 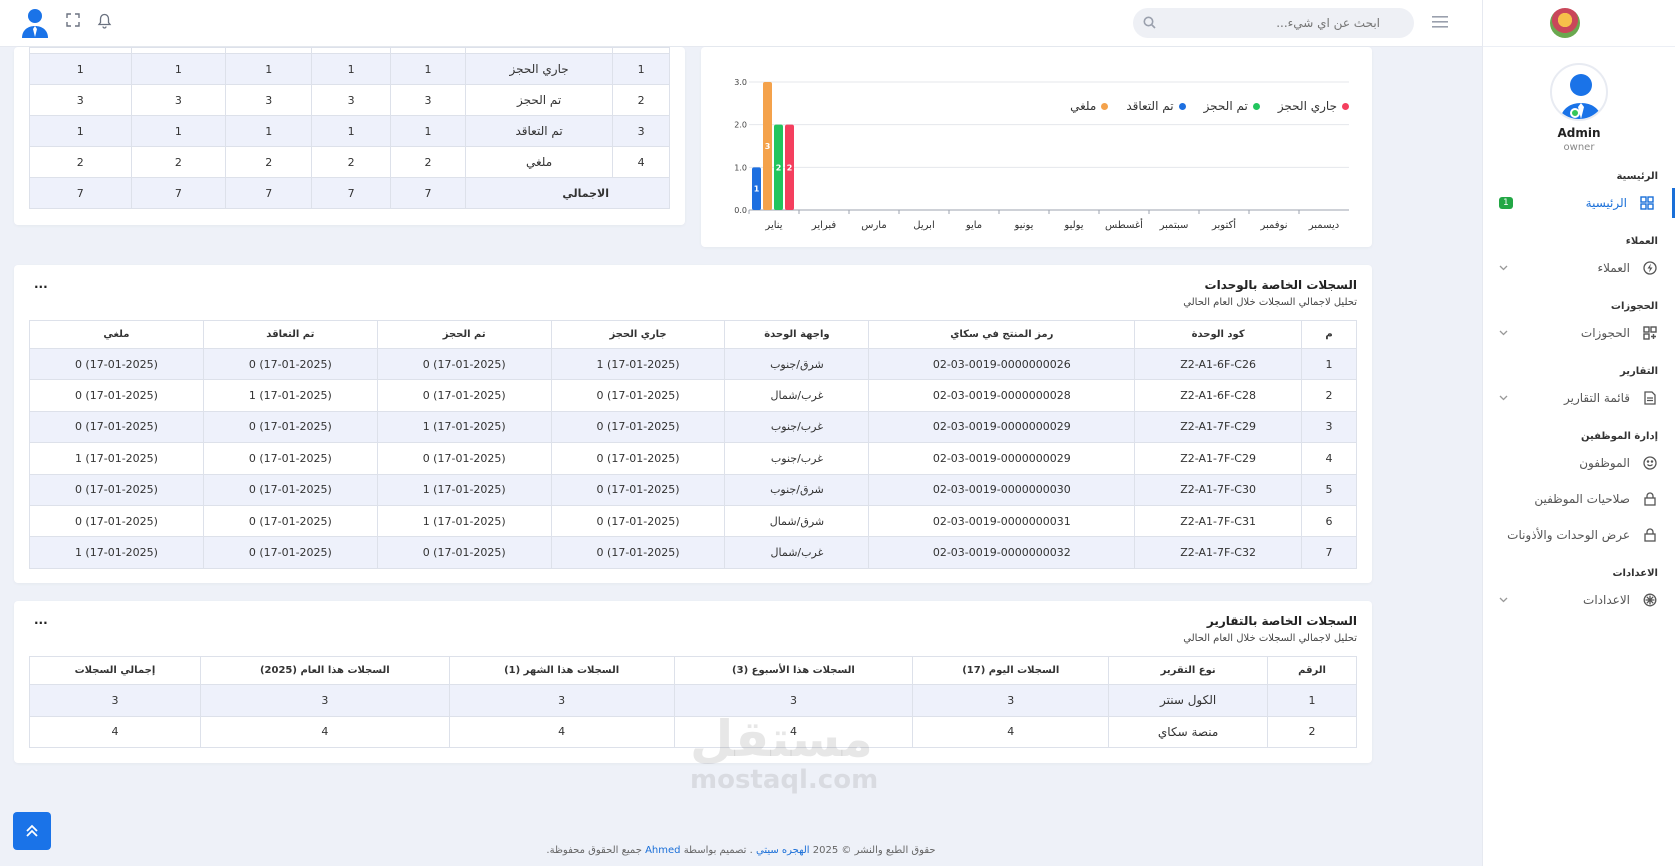 I want to click on units-card-title: السجلات الخاصة بالوحدات, so click(x=1280, y=285).